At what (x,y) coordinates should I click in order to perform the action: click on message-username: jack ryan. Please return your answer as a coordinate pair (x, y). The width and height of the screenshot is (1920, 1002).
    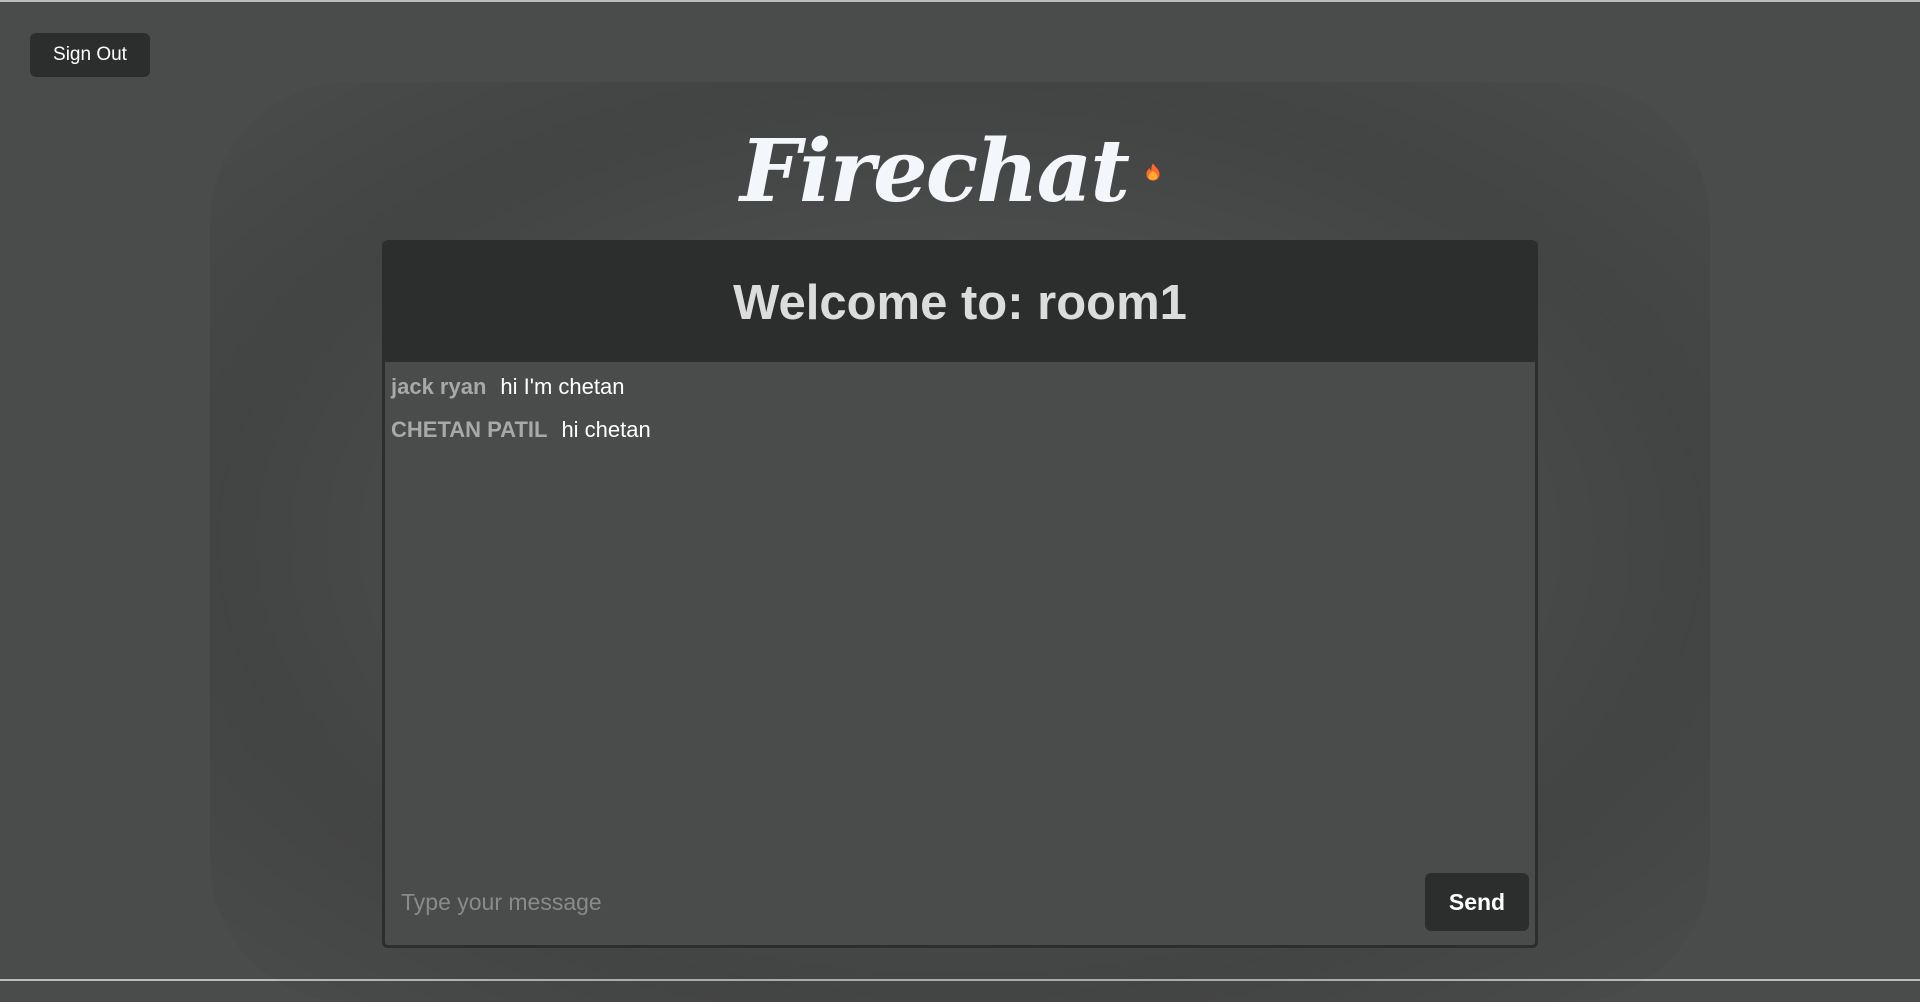
    Looking at the image, I should click on (439, 386).